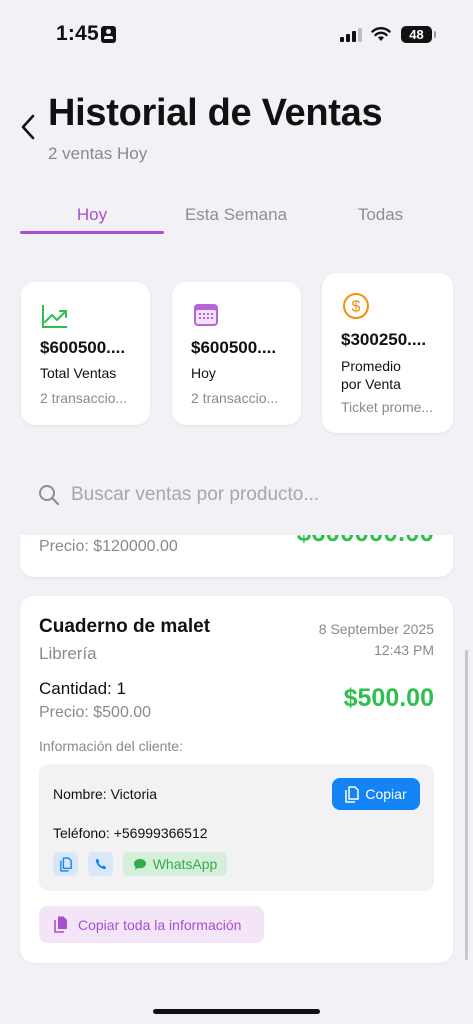 The height and width of the screenshot is (1024, 473). Describe the element at coordinates (95, 712) in the screenshot. I see `sale-unit-price: Precio: $500.00` at that location.